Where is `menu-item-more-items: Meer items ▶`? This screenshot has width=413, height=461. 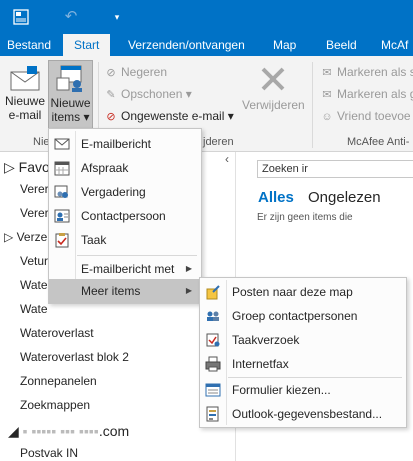 menu-item-more-items: Meer items ▶ is located at coordinates (125, 291).